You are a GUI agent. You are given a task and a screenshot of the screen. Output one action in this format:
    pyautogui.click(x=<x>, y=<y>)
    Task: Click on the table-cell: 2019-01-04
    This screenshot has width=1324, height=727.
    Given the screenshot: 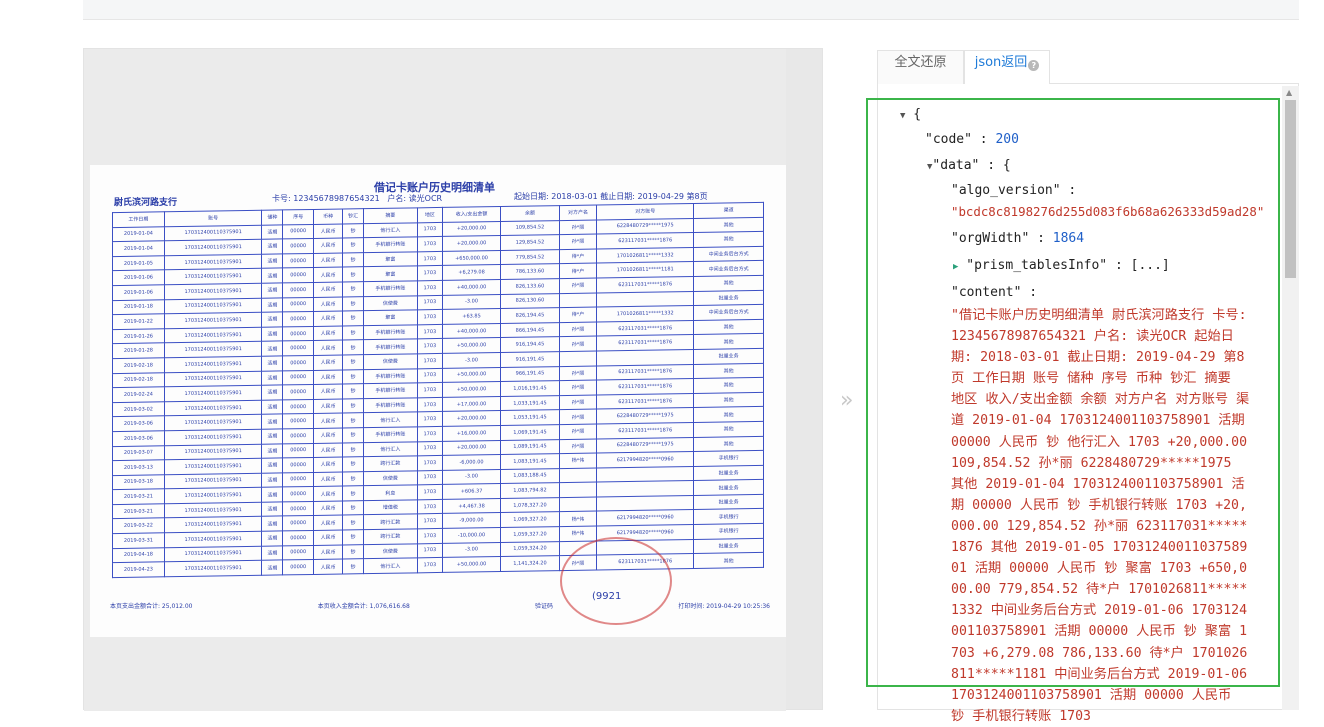 What is the action you would take?
    pyautogui.click(x=138, y=234)
    